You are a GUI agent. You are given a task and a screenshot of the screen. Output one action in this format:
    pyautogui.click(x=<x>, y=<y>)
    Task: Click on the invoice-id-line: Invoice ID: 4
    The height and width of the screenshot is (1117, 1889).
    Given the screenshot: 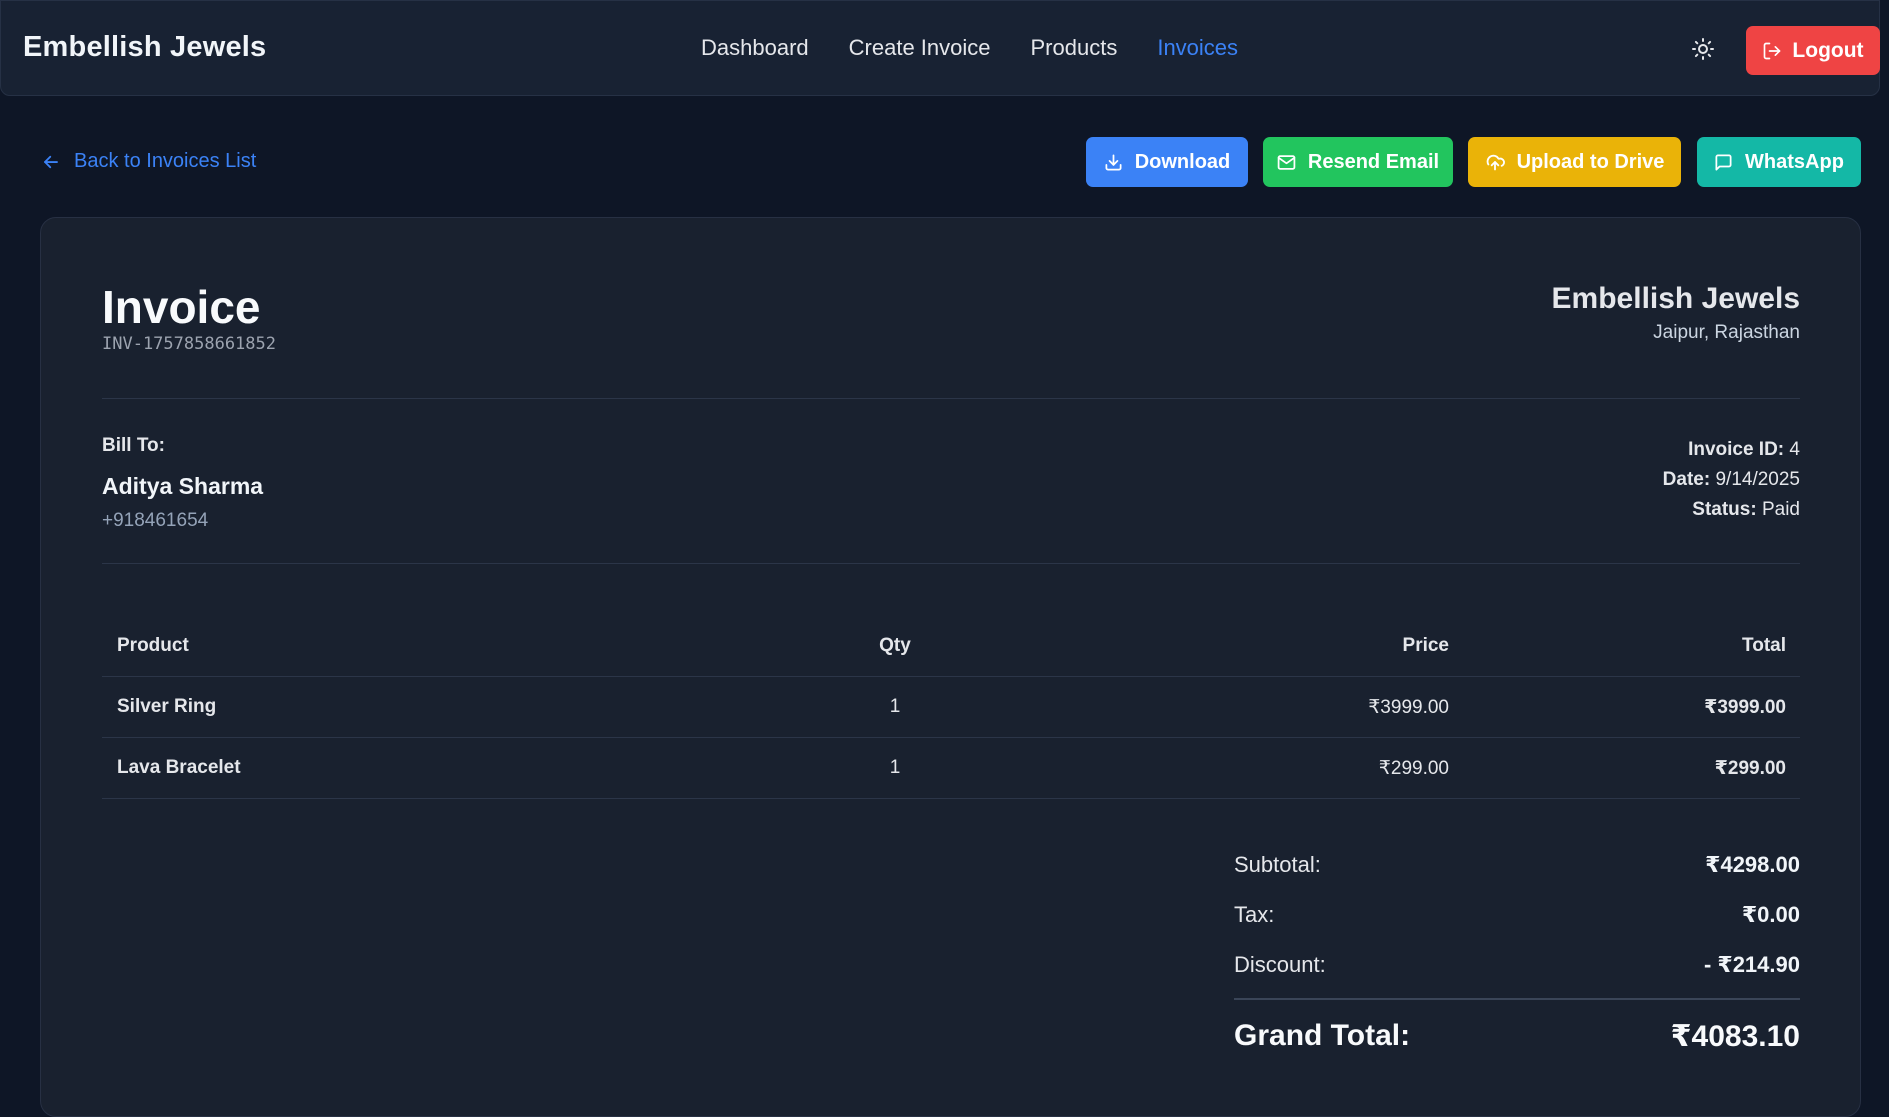 What is the action you would take?
    pyautogui.click(x=1744, y=449)
    